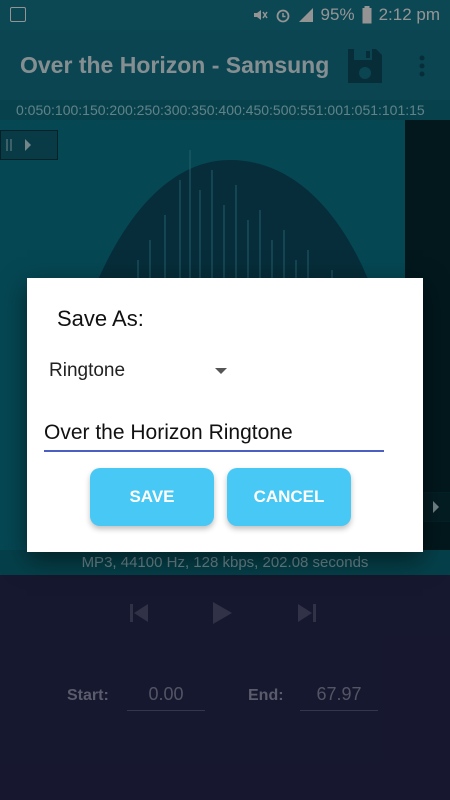 The width and height of the screenshot is (450, 800). Describe the element at coordinates (214, 434) in the screenshot. I see `ringtone-name-input: Over the Horizon Ringtone` at that location.